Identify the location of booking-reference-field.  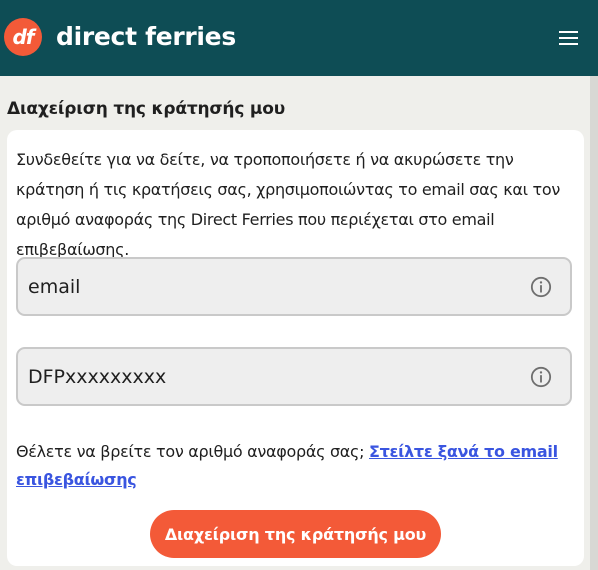
(294, 376).